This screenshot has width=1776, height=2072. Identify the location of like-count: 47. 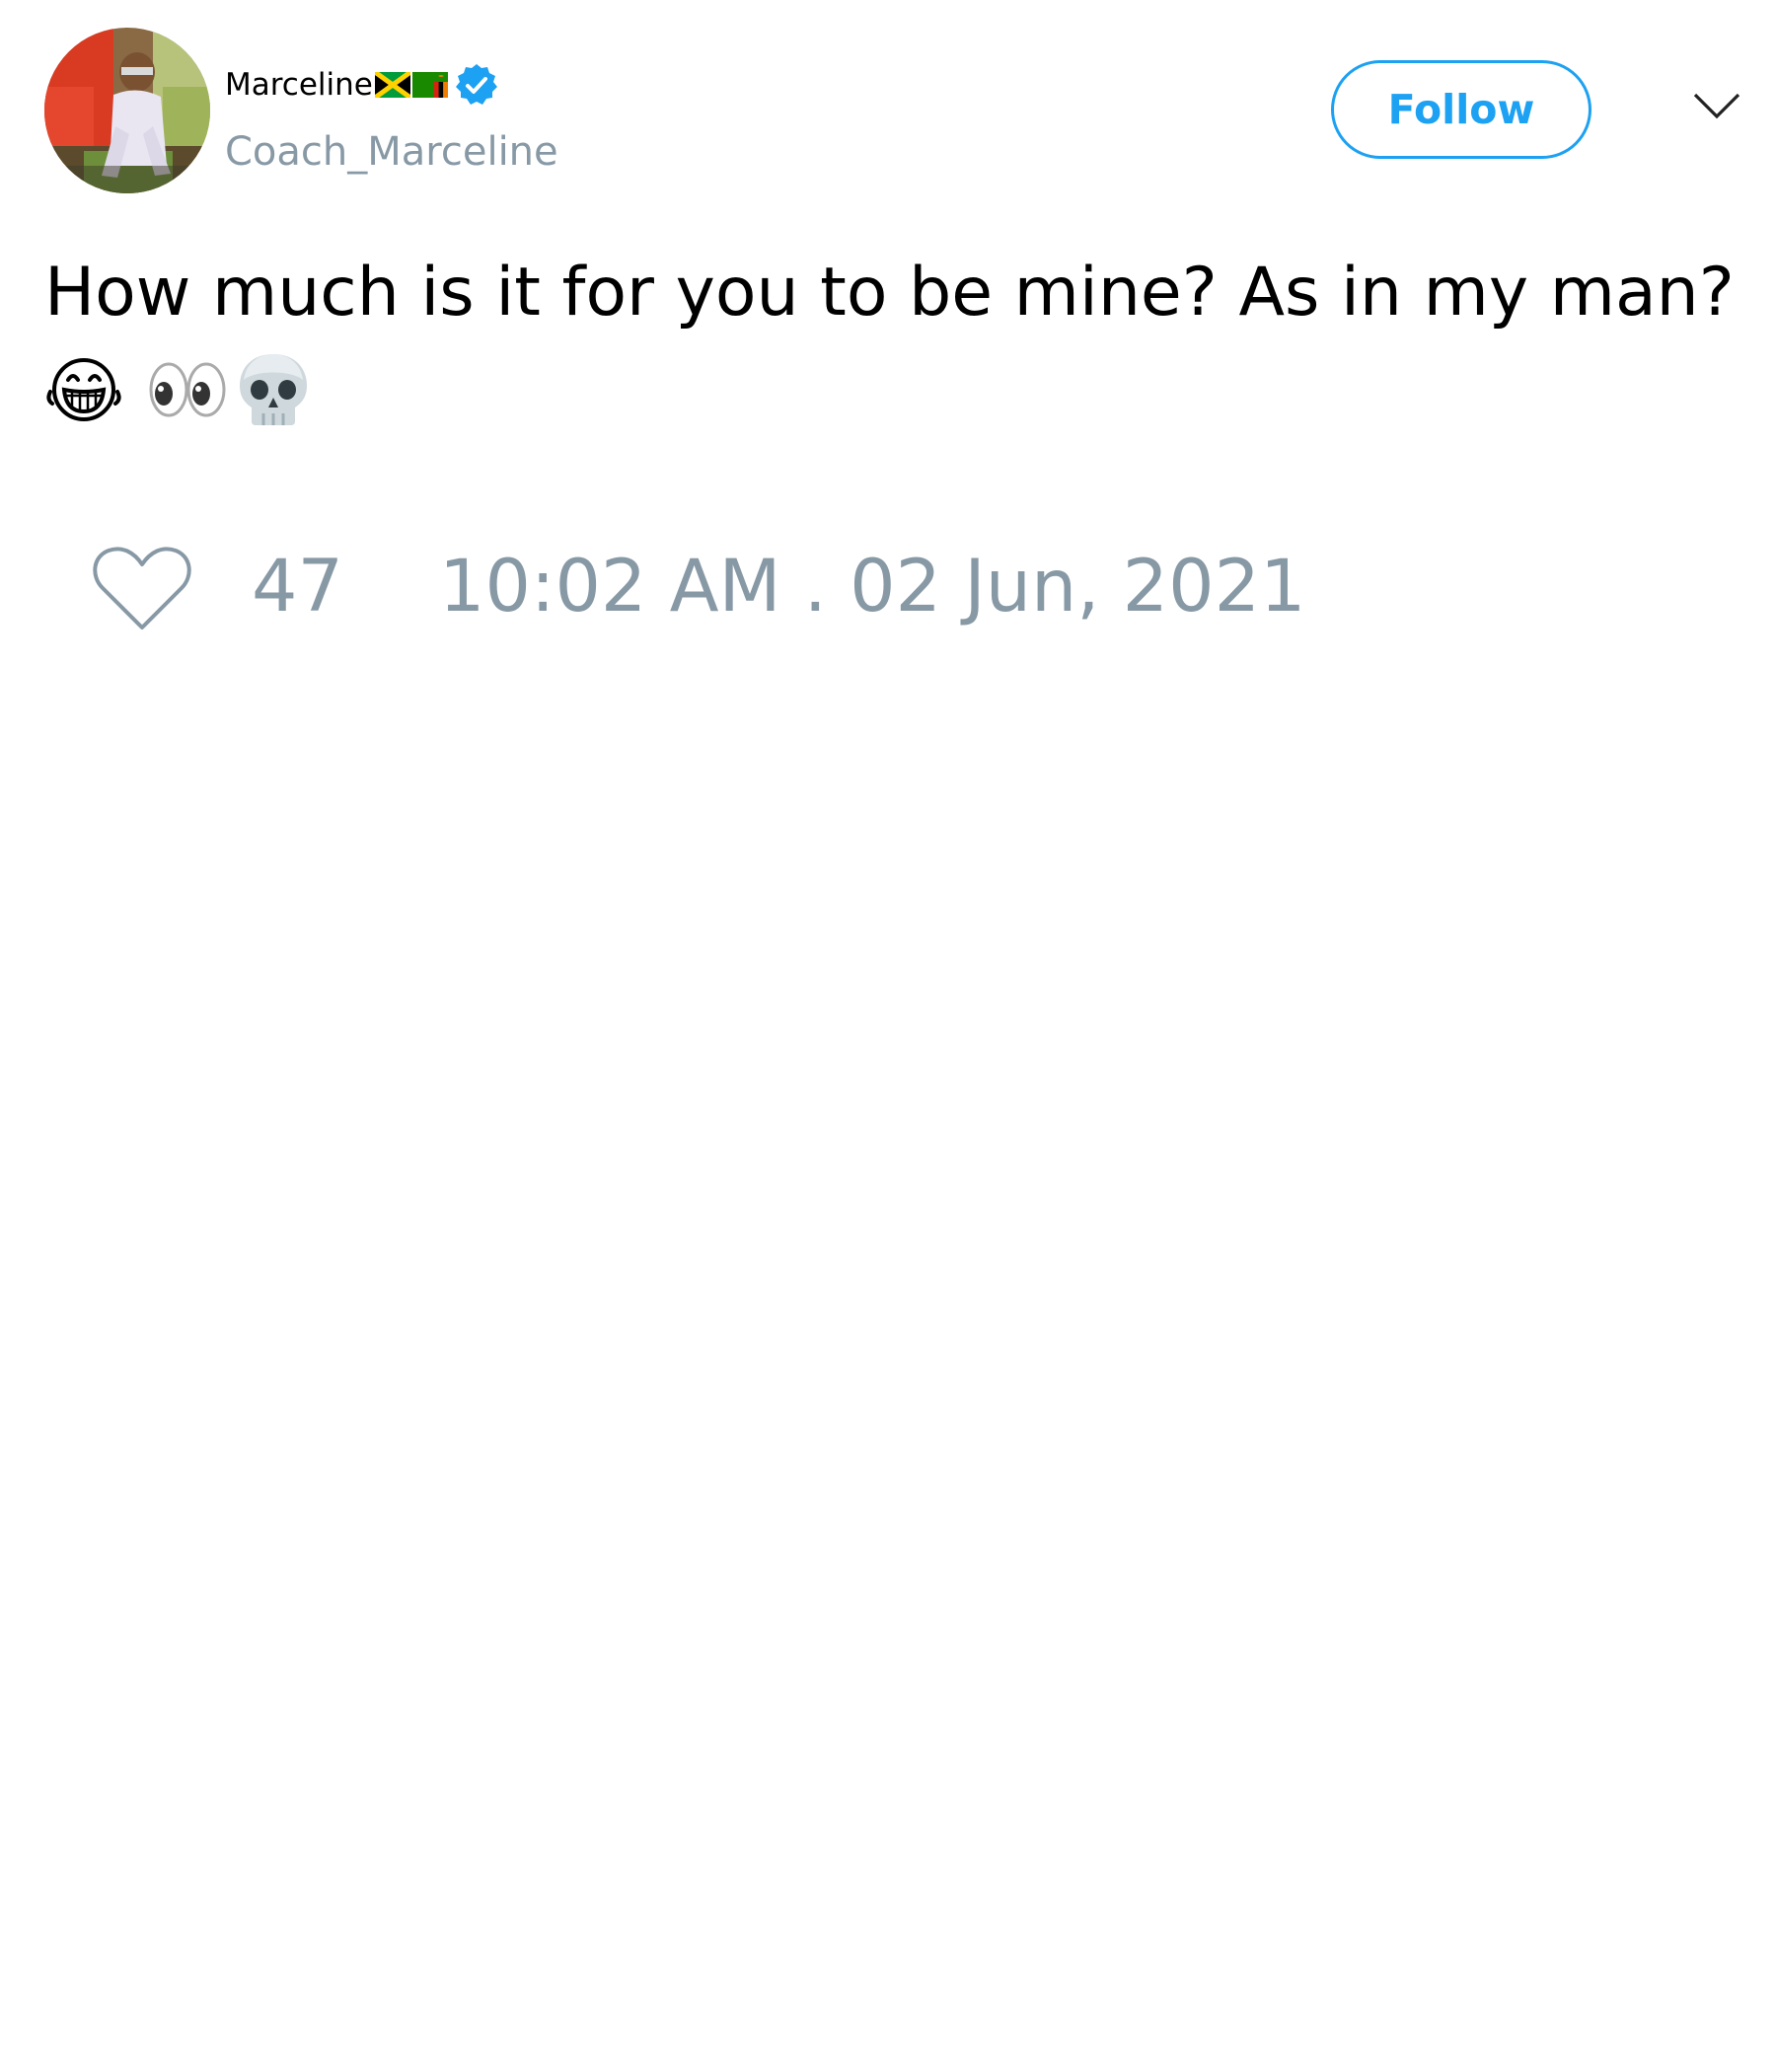
(298, 587).